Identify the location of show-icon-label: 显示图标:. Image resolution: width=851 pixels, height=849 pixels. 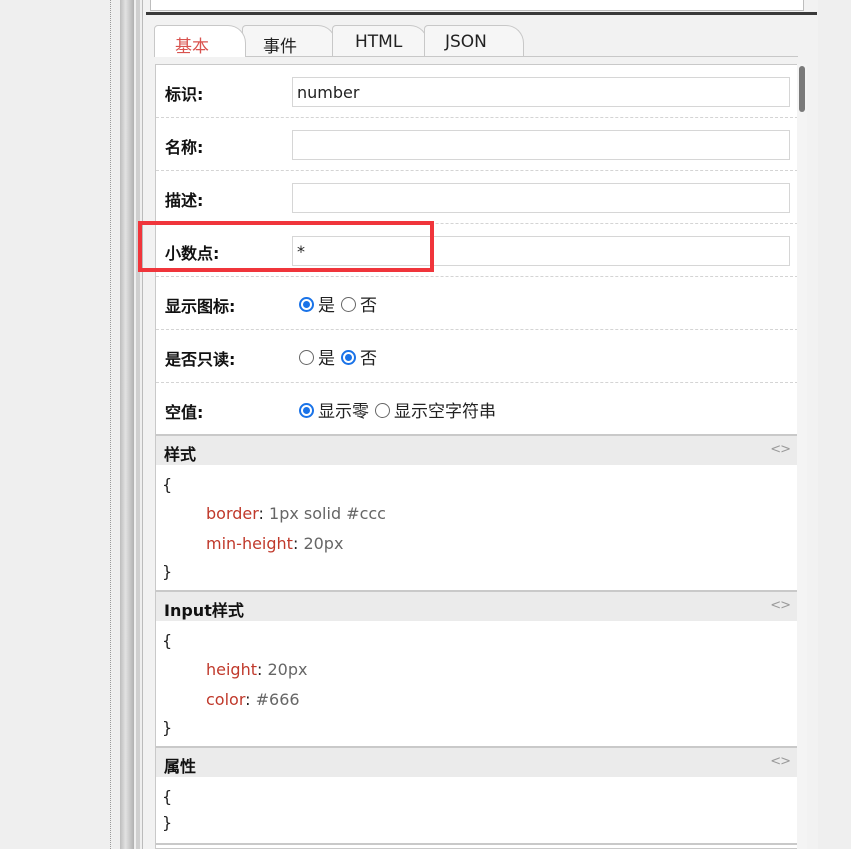
(200, 306).